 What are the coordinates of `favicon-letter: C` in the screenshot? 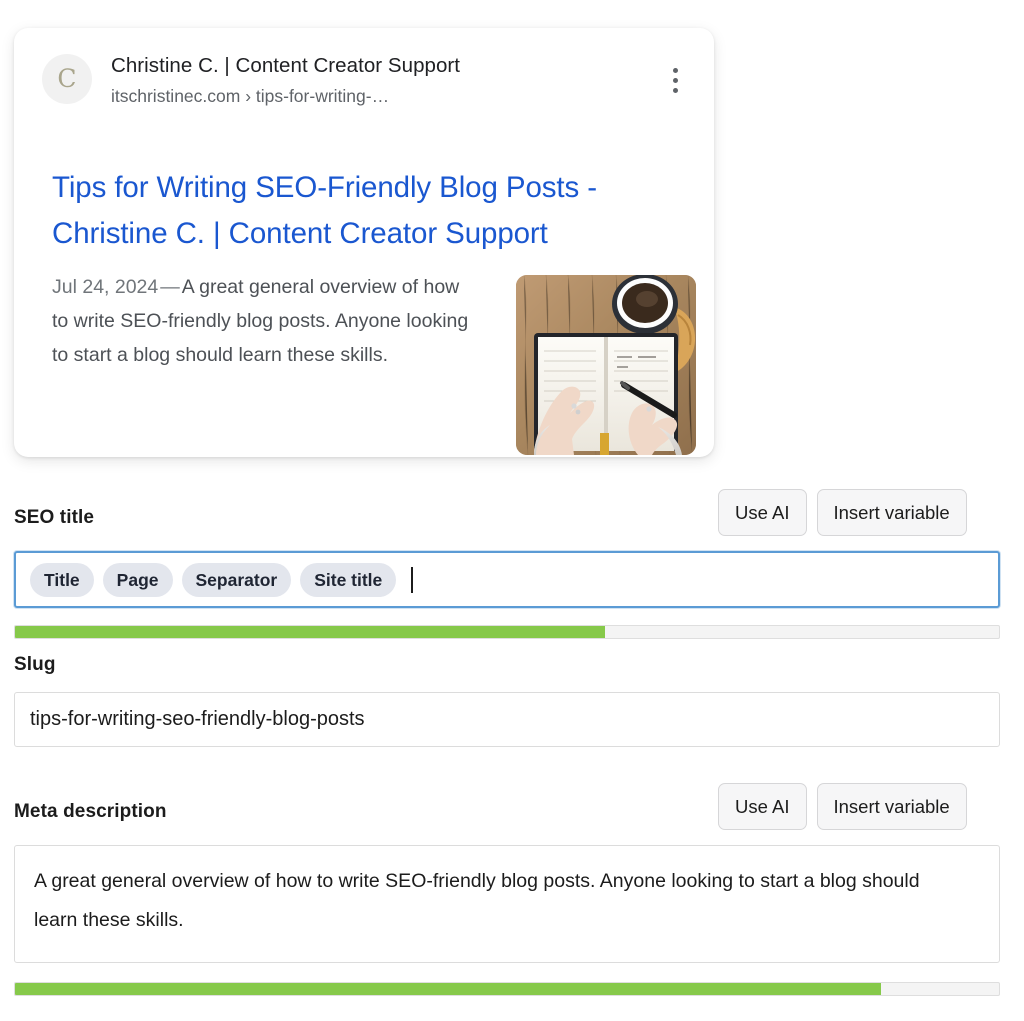 It's located at (67, 78).